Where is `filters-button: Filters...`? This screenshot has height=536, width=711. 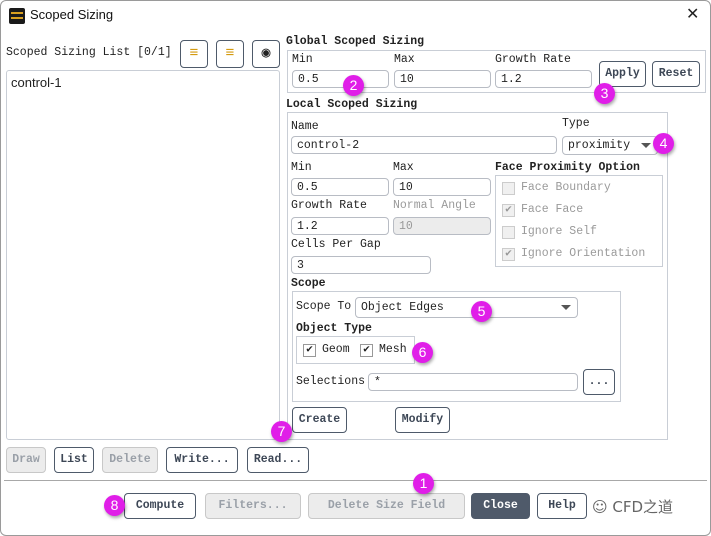 filters-button: Filters... is located at coordinates (253, 506).